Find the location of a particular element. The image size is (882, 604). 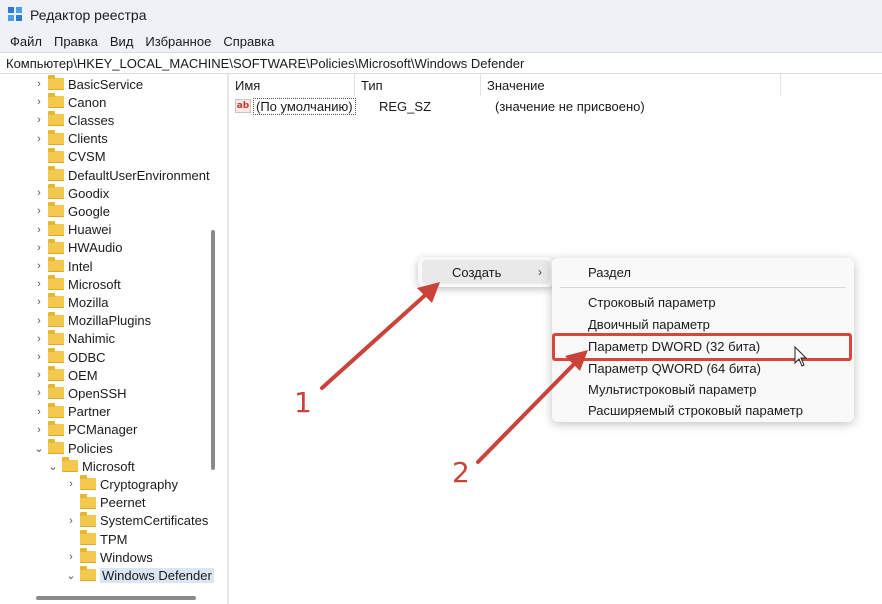

tree-item: Peernet is located at coordinates (106, 502).